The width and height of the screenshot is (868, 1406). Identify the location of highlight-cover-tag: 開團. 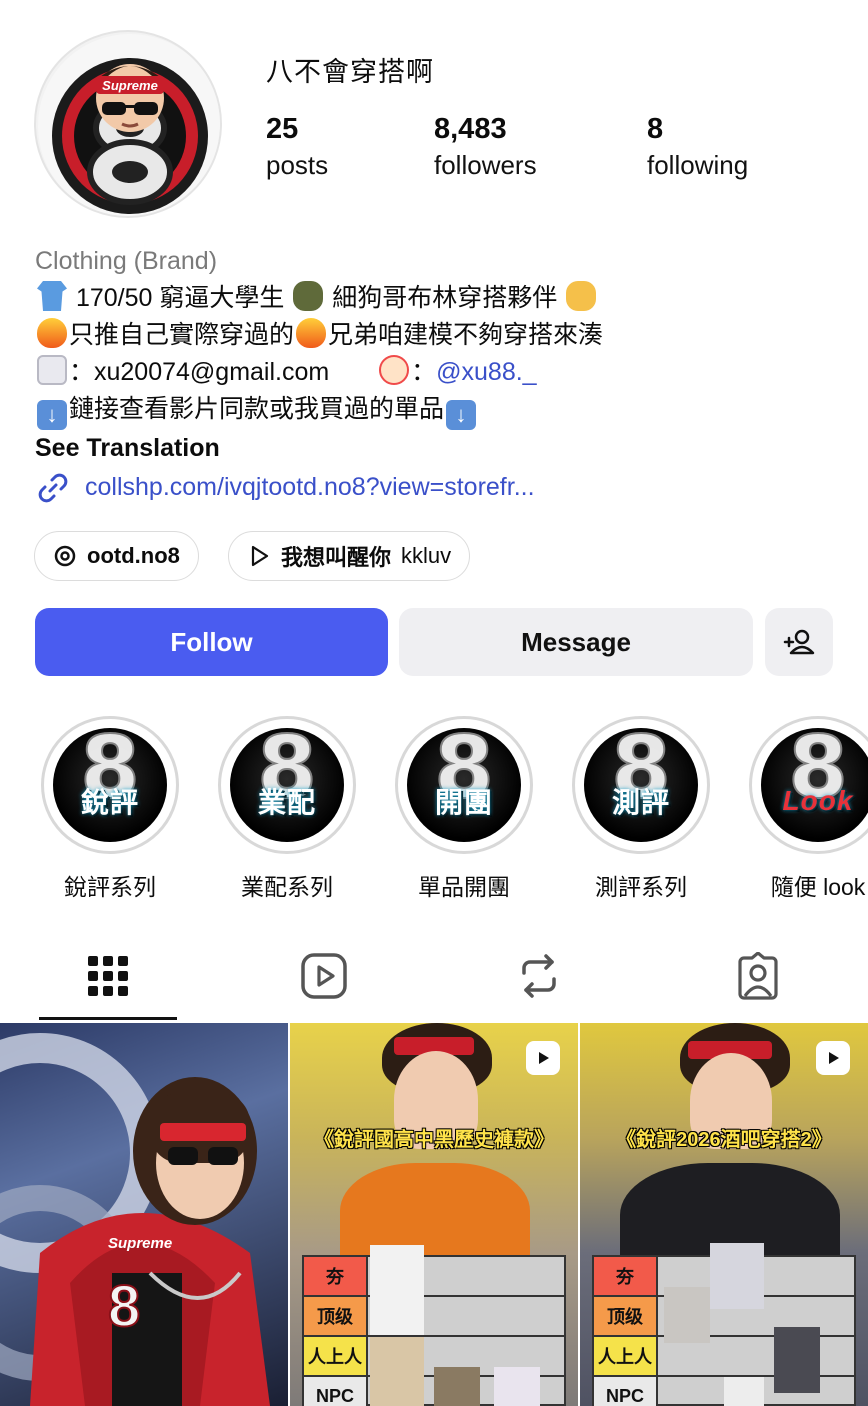
(463, 802).